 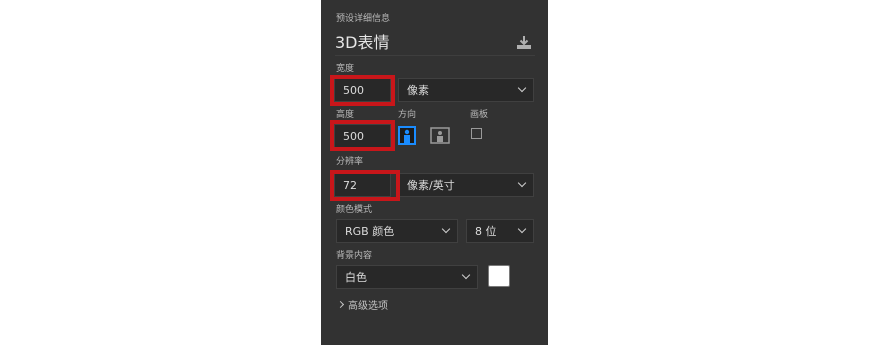 I want to click on bit-depth-value: 8 位, so click(x=486, y=231).